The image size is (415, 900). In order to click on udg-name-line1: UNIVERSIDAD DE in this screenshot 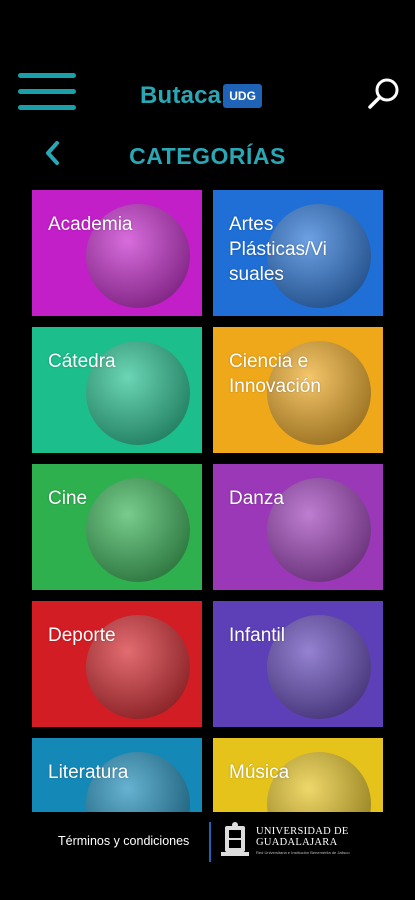, I will do `click(302, 831)`.